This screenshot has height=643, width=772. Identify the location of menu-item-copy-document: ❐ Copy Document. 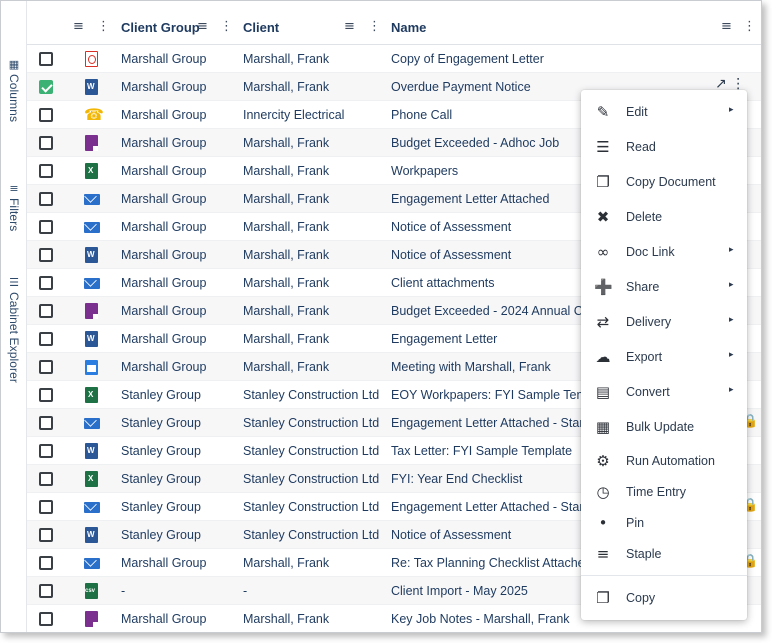
(664, 182).